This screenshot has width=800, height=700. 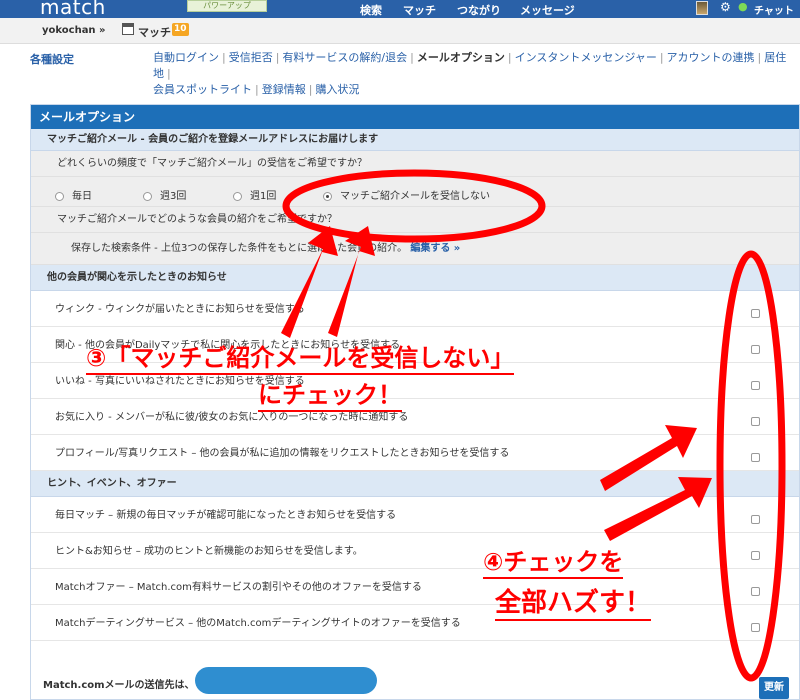 I want to click on frequency-question: どれくらいの頻度で「マッチご紹介メール」の受信をご希望ですか？, so click(x=415, y=164).